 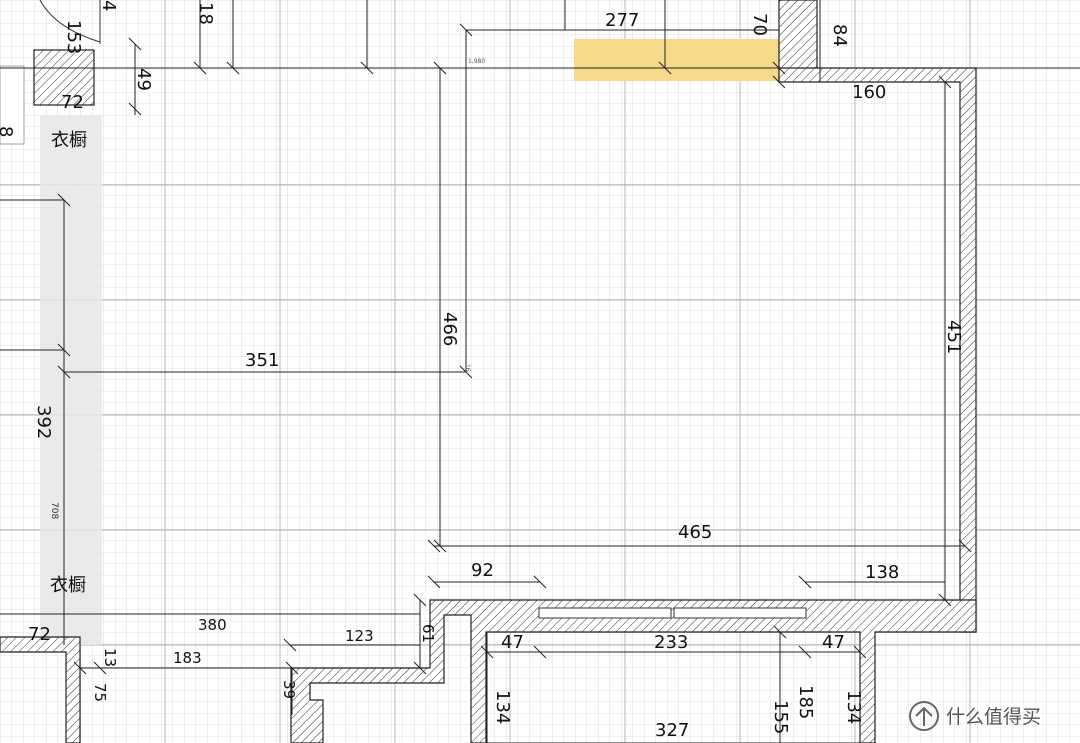 I want to click on dim-155: 155, so click(x=780, y=717).